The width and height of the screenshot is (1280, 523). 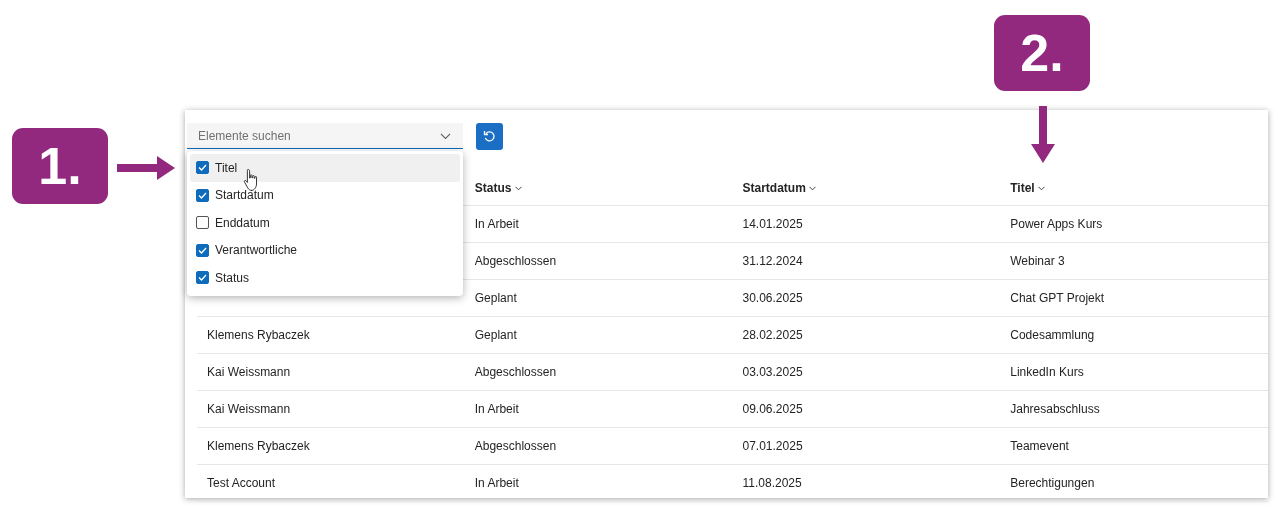 What do you see at coordinates (1134, 187) in the screenshot?
I see `column-header: Titel` at bounding box center [1134, 187].